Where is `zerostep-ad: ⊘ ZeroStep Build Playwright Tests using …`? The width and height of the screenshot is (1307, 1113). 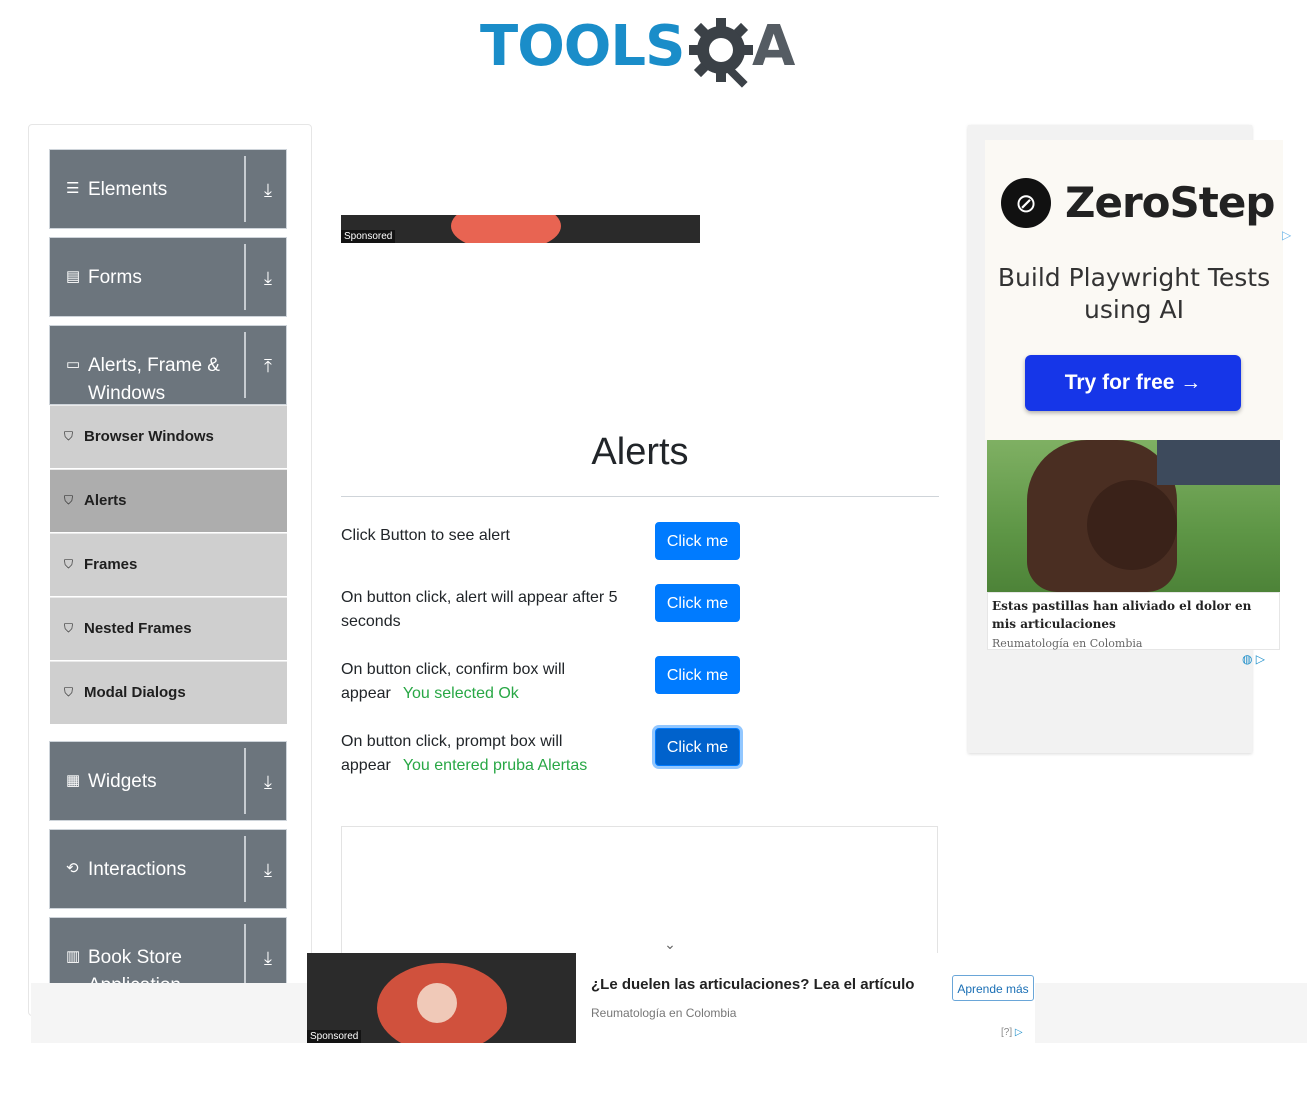 zerostep-ad: ⊘ ZeroStep Build Playwright Tests using … is located at coordinates (1134, 290).